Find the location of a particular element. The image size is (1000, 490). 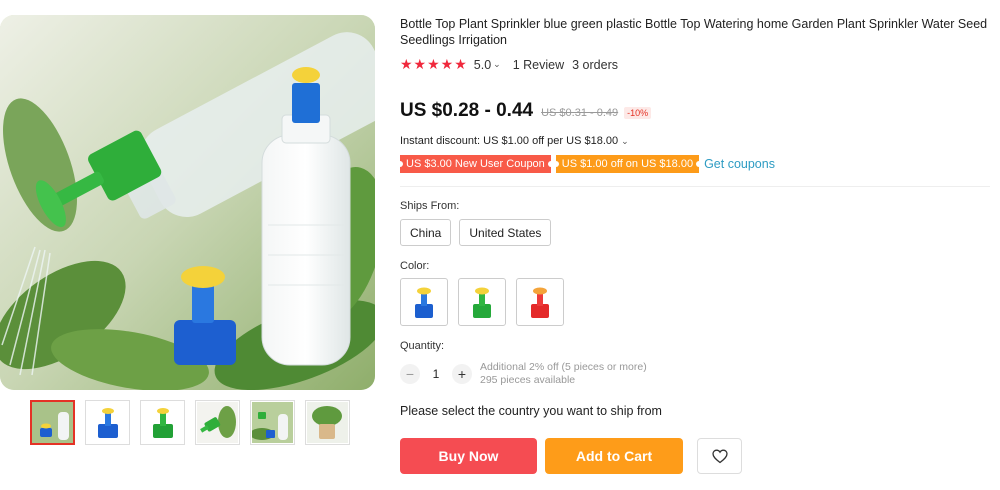

blue-sprinkler-icon is located at coordinates (424, 302).